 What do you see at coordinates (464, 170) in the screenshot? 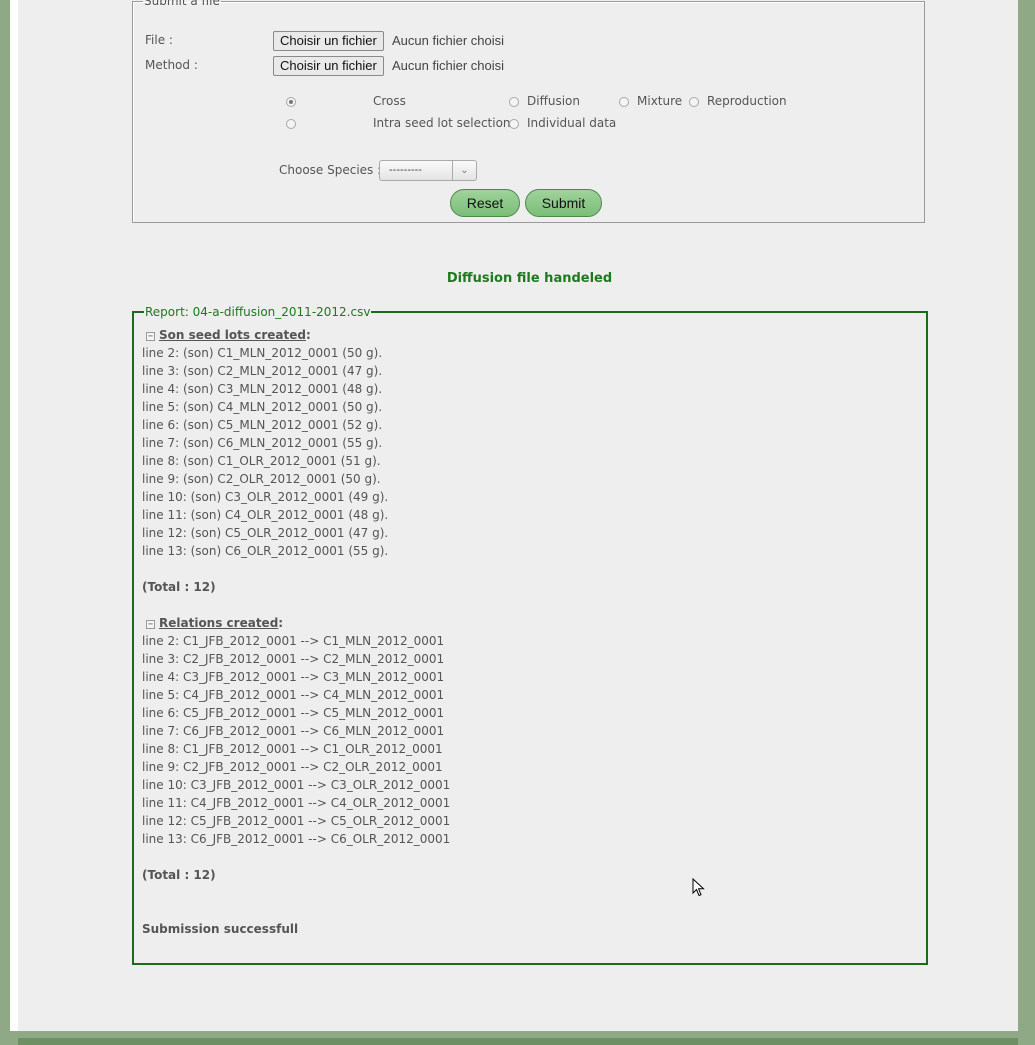
I see `chevron-down-icon: ⌄` at bounding box center [464, 170].